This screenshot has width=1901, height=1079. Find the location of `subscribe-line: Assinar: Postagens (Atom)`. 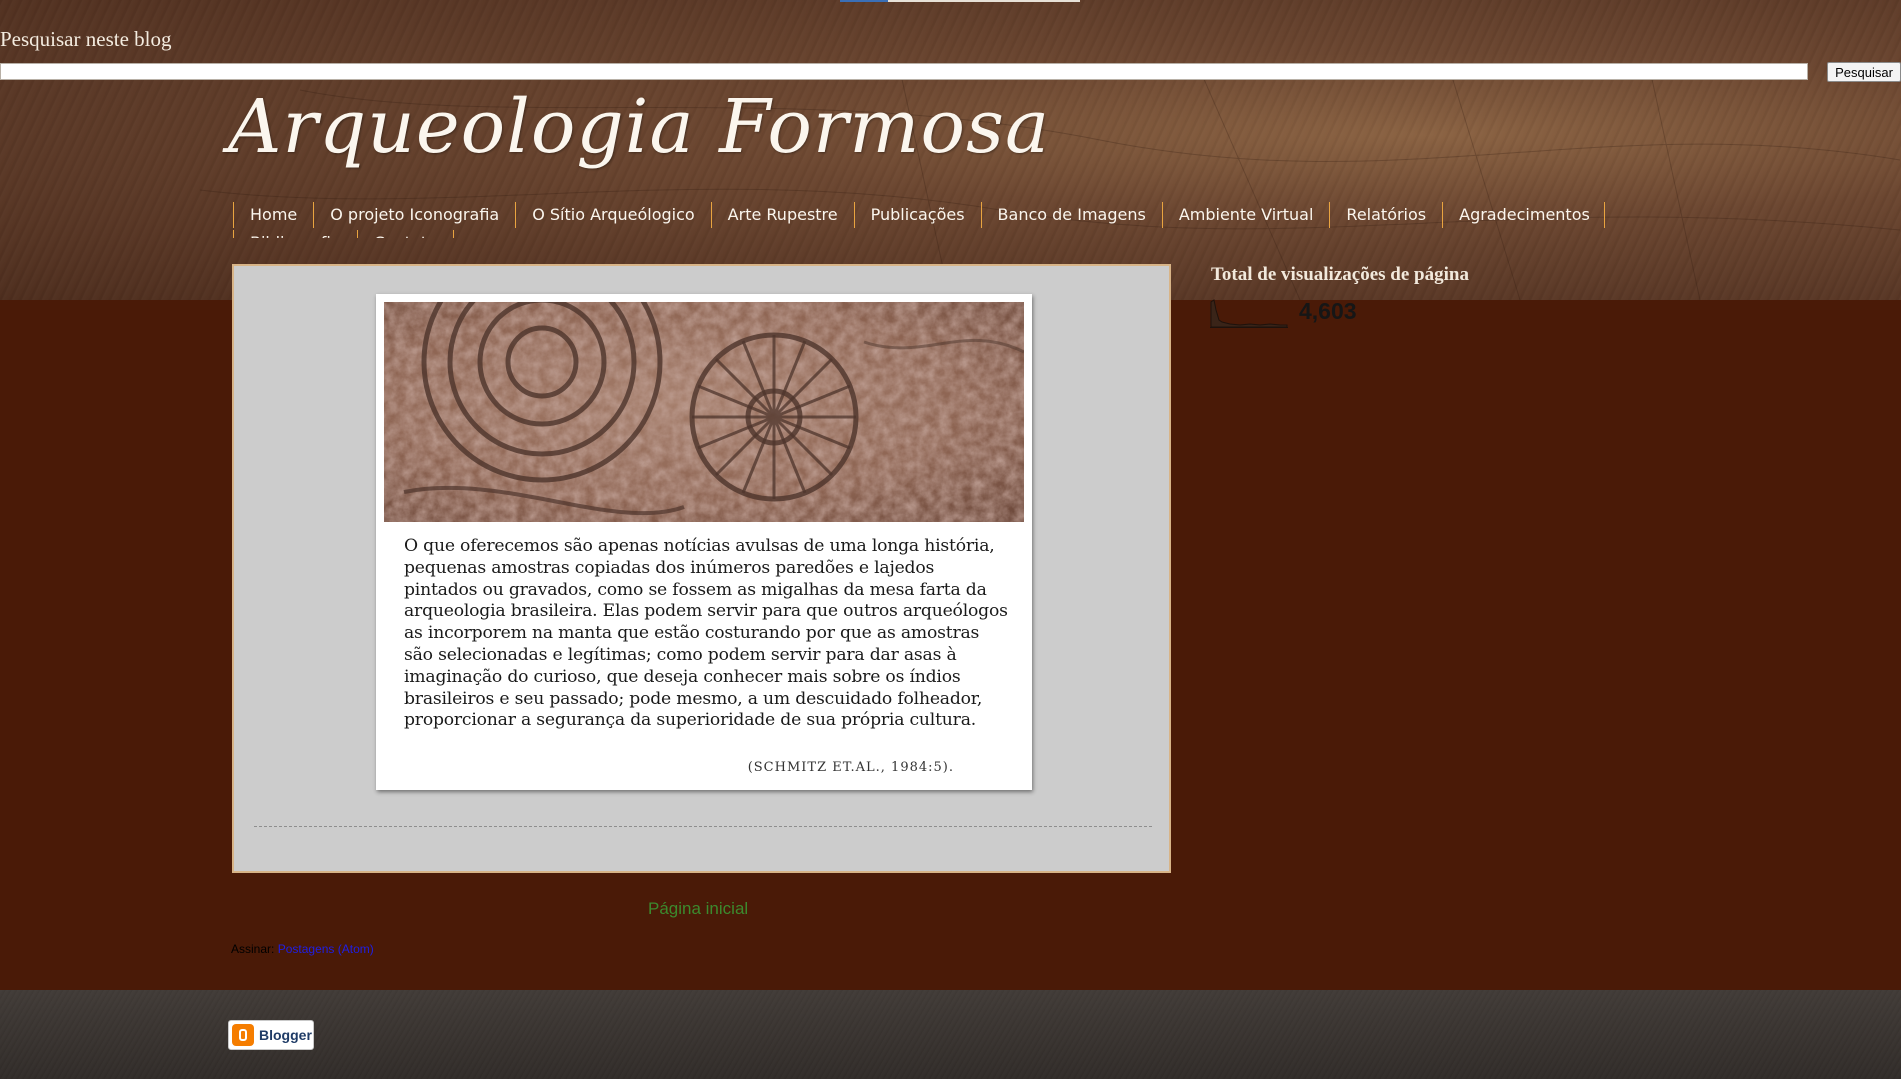

subscribe-line: Assinar: Postagens (Atom) is located at coordinates (302, 949).